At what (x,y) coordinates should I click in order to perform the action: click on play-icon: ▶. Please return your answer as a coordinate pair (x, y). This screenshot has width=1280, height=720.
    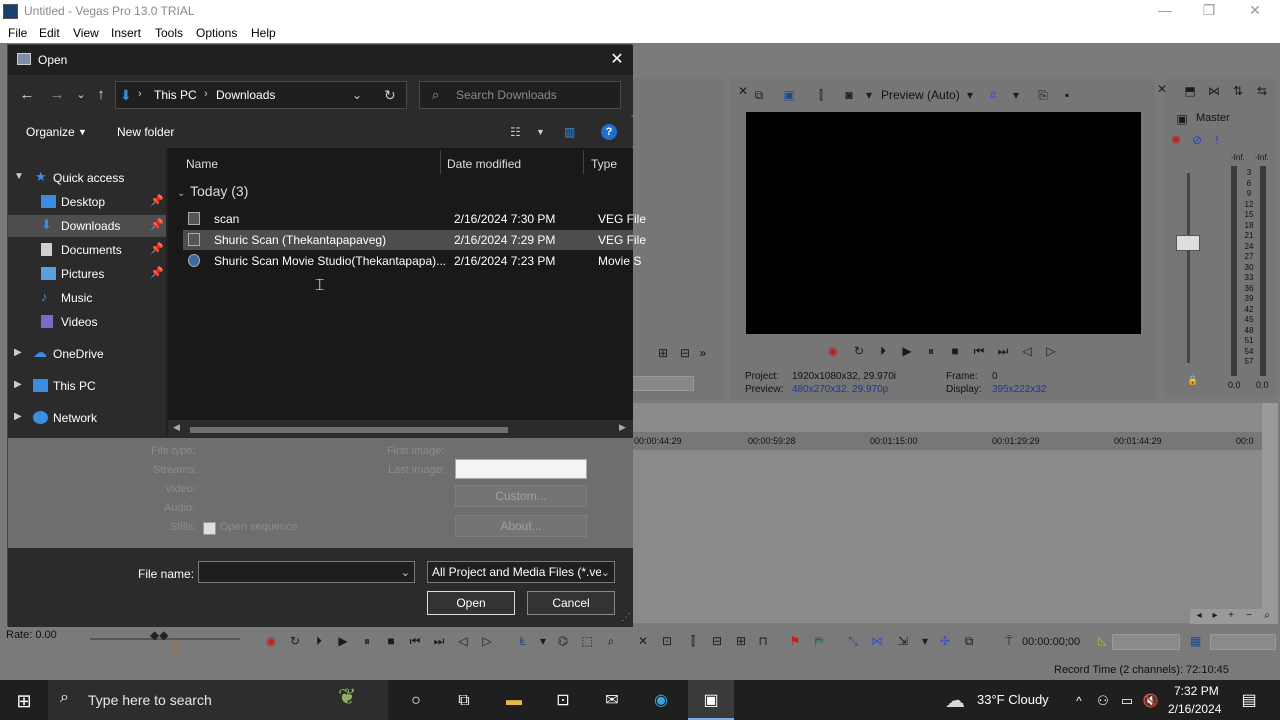
    Looking at the image, I should click on (907, 351).